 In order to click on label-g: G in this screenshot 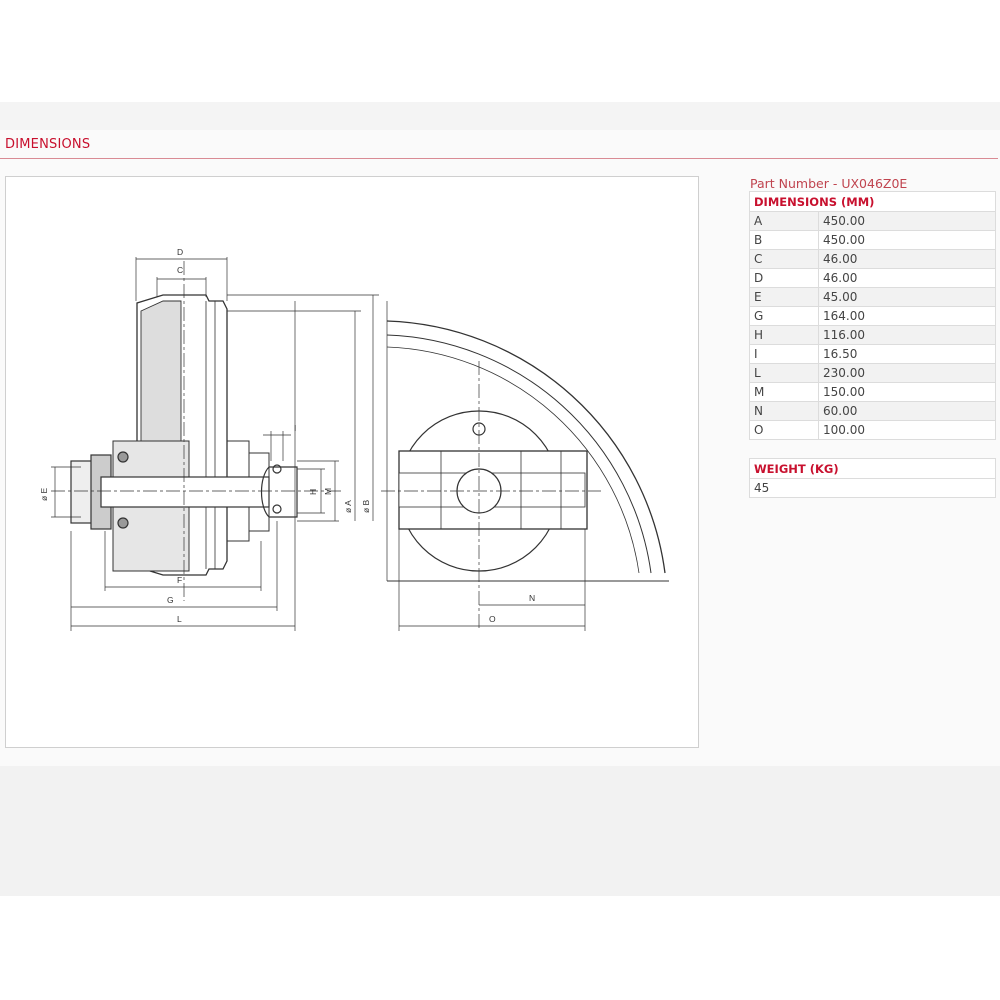, I will do `click(170, 600)`.